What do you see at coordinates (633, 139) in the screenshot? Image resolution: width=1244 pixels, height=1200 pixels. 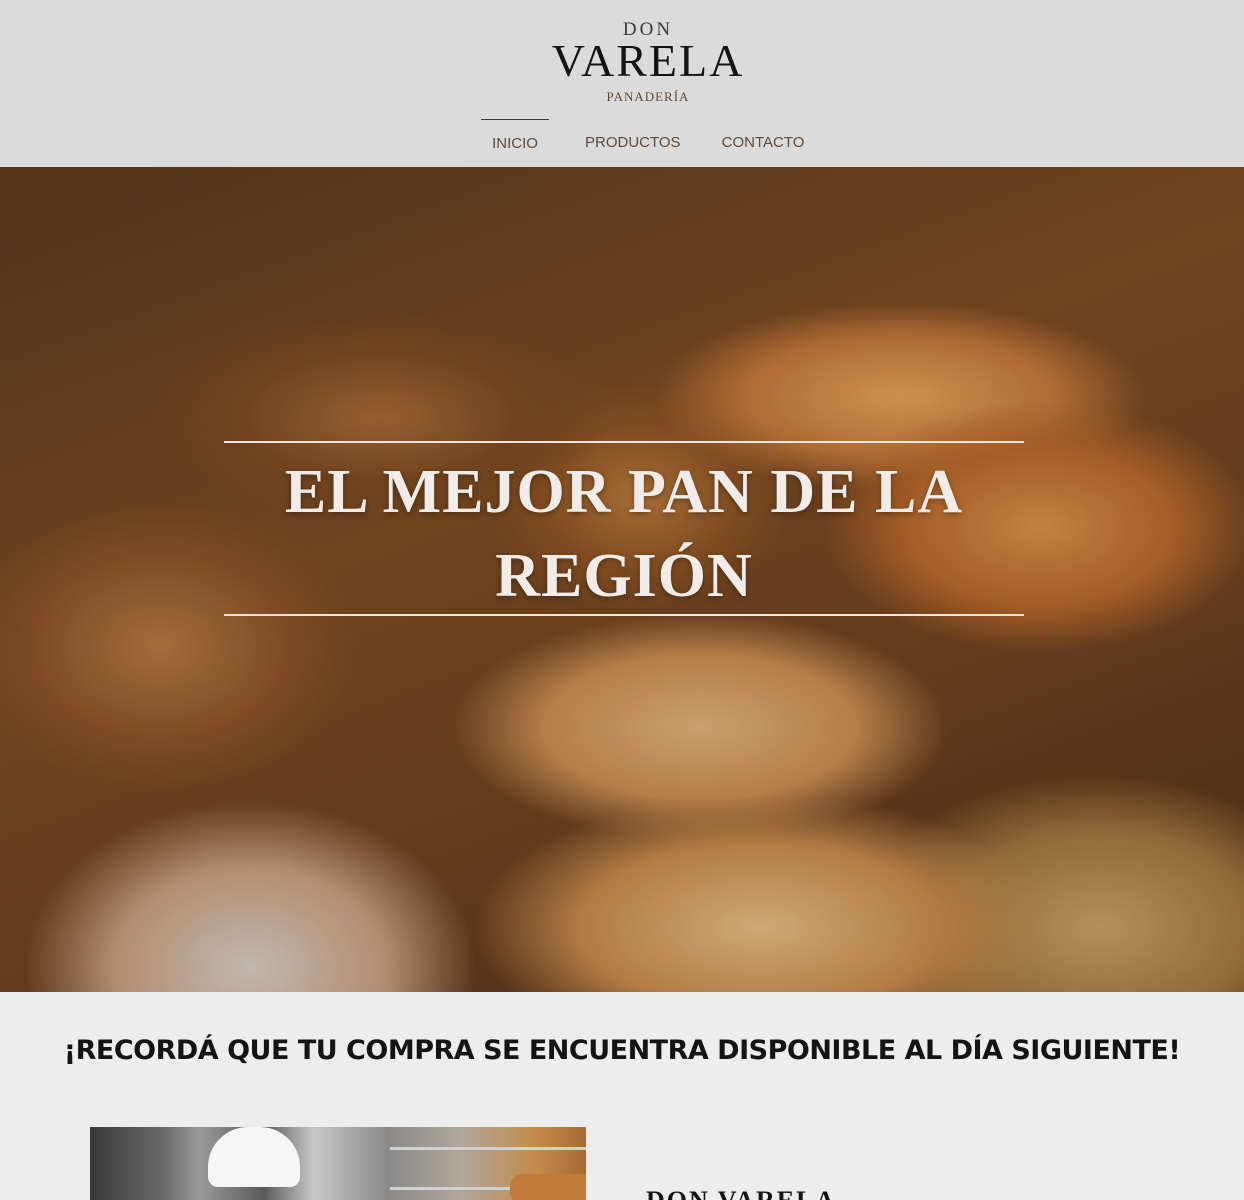 I see `nav-item-productos: PRODUCTOS` at bounding box center [633, 139].